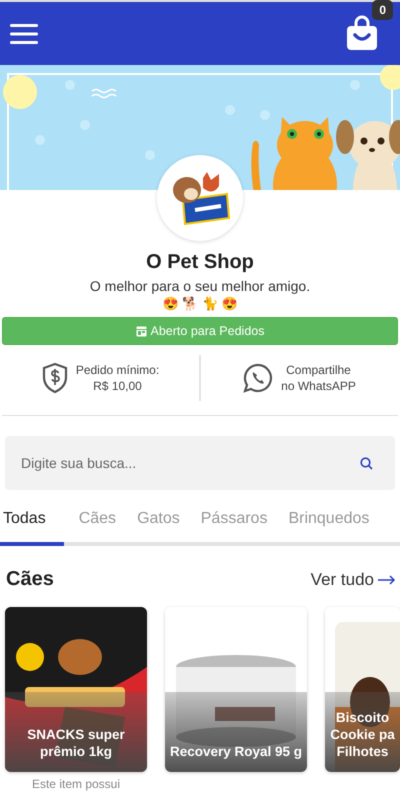 Image resolution: width=400 pixels, height=800 pixels. Describe the element at coordinates (32, 525) in the screenshot. I see `category-tab: Todas` at that location.